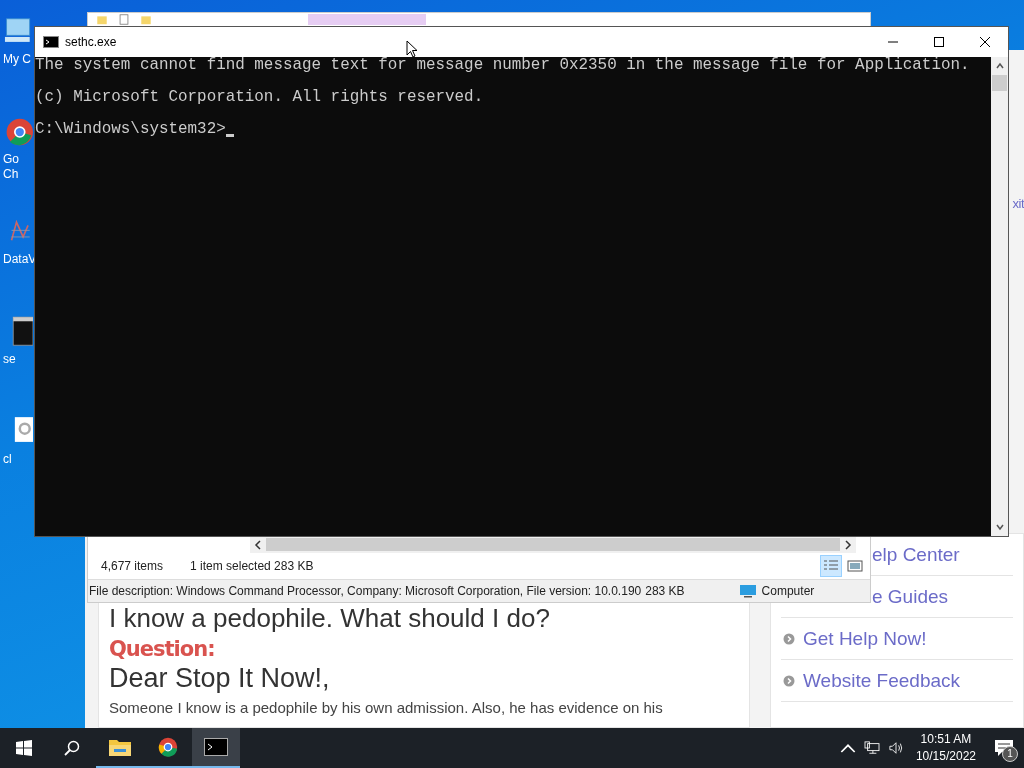  Describe the element at coordinates (260, 97) in the screenshot. I see `console-output-line: (c) Microsoft Corporation. All rights reserved.` at that location.